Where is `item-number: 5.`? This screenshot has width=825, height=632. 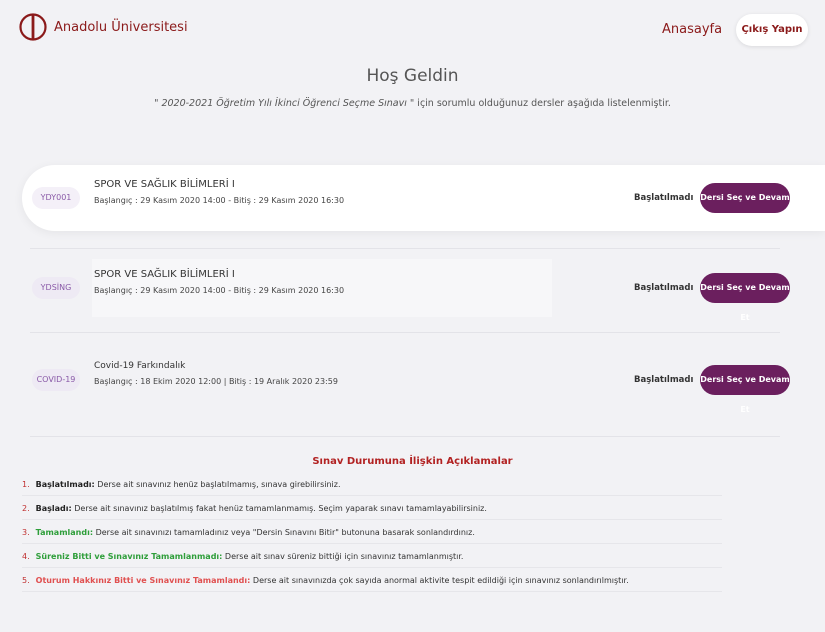
item-number: 5. is located at coordinates (26, 580).